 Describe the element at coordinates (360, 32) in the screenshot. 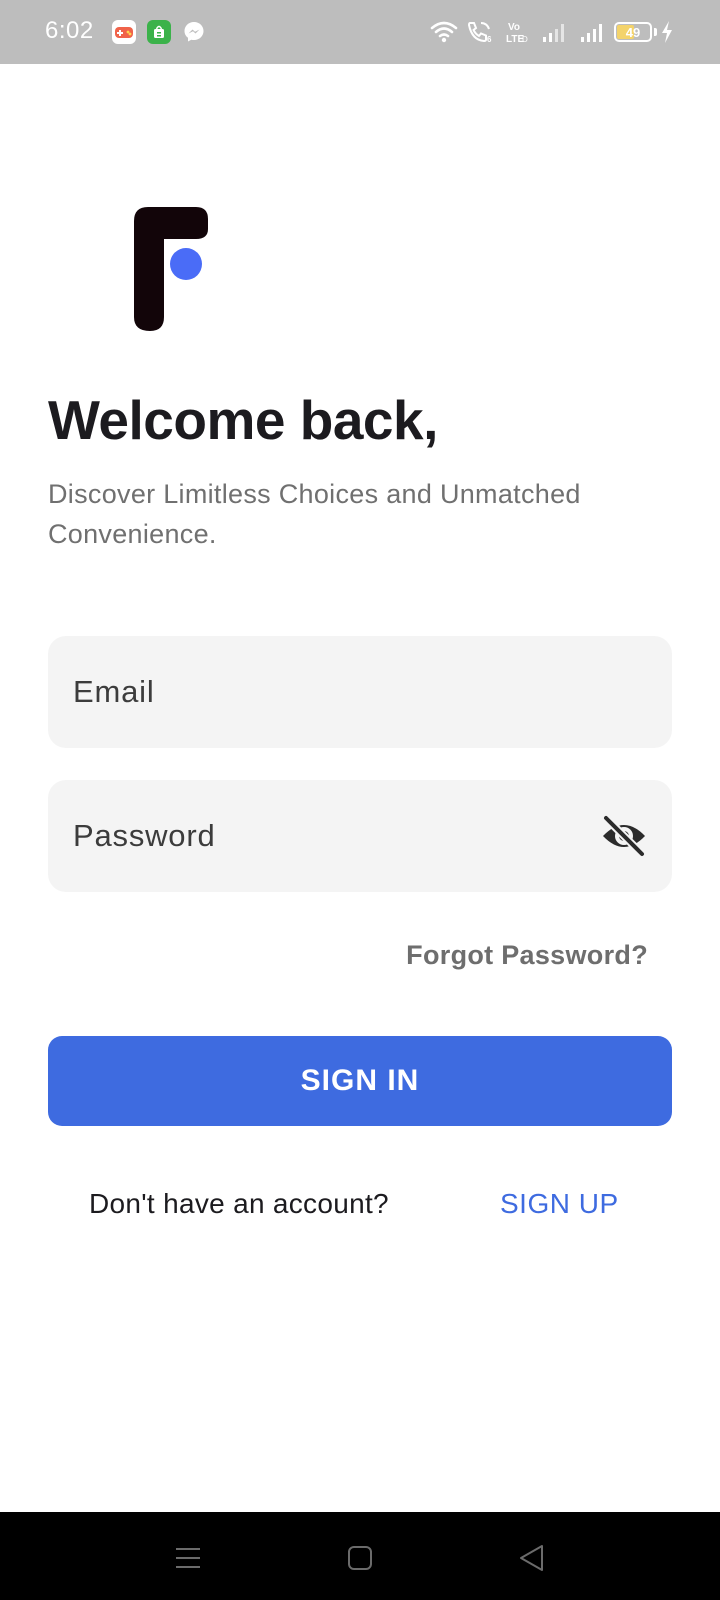

I see `status-bar: 6:02 6 Vo LTE D 49` at that location.